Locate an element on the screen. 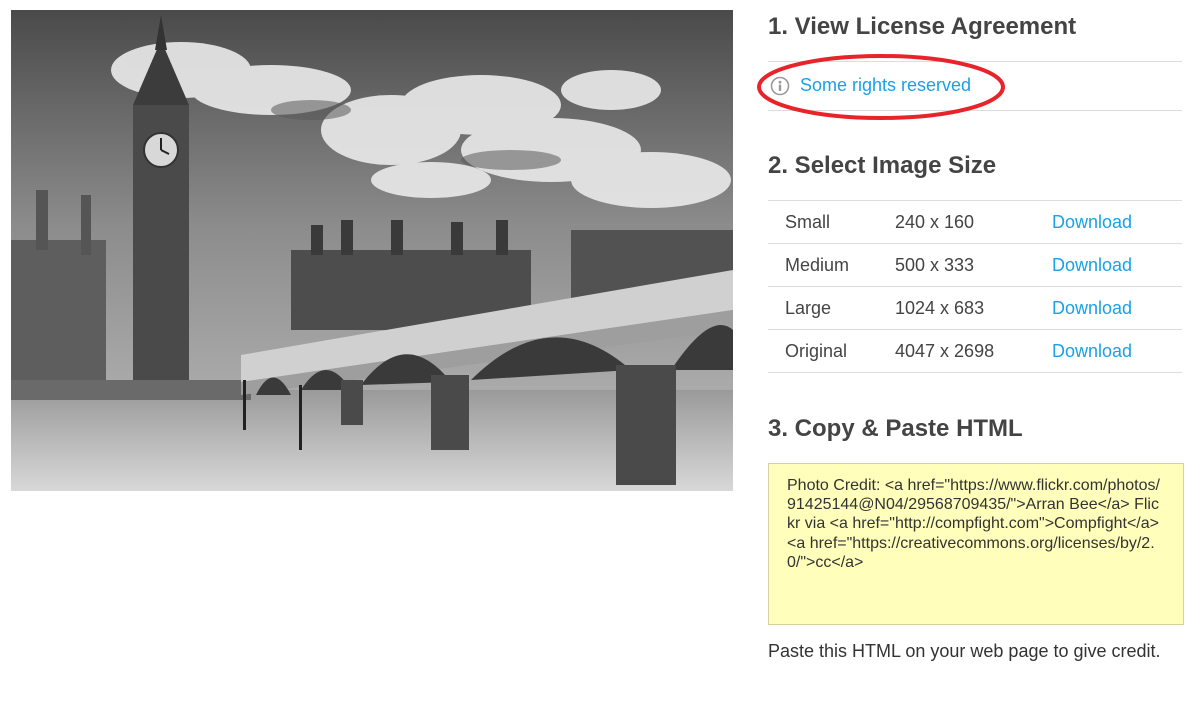  info-circle-icon is located at coordinates (780, 86).